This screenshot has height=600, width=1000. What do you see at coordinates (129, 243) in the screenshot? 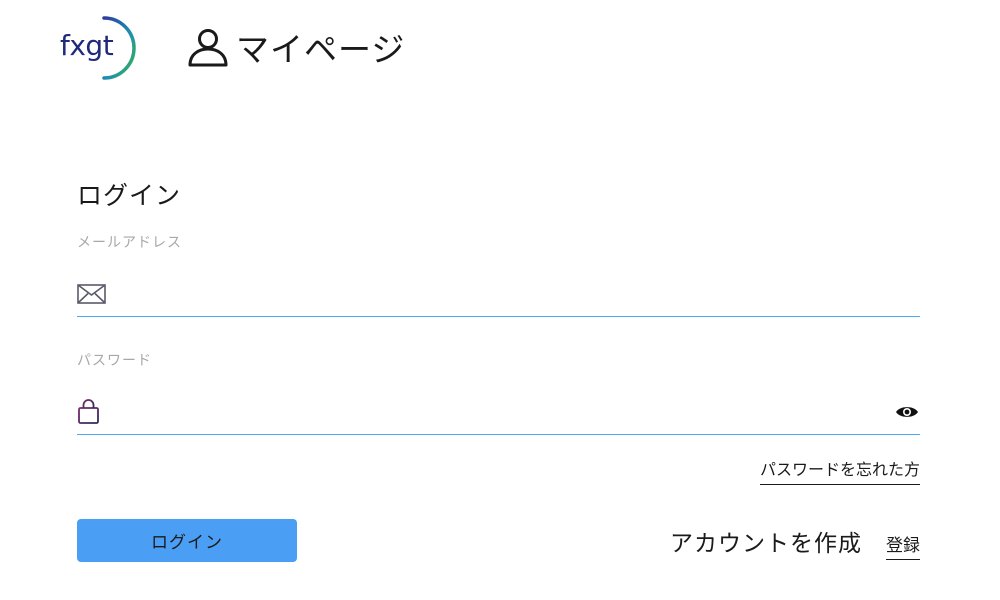
I see `email-label: メールアドレス` at bounding box center [129, 243].